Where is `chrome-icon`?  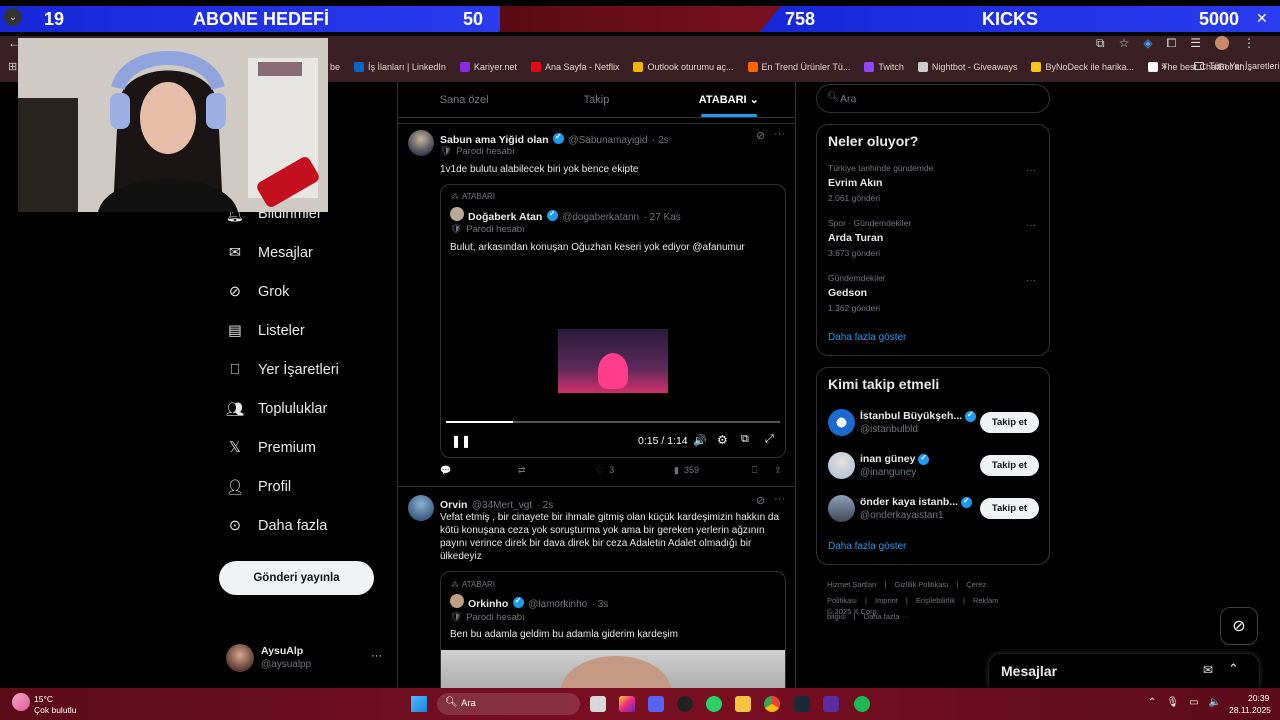 chrome-icon is located at coordinates (772, 704).